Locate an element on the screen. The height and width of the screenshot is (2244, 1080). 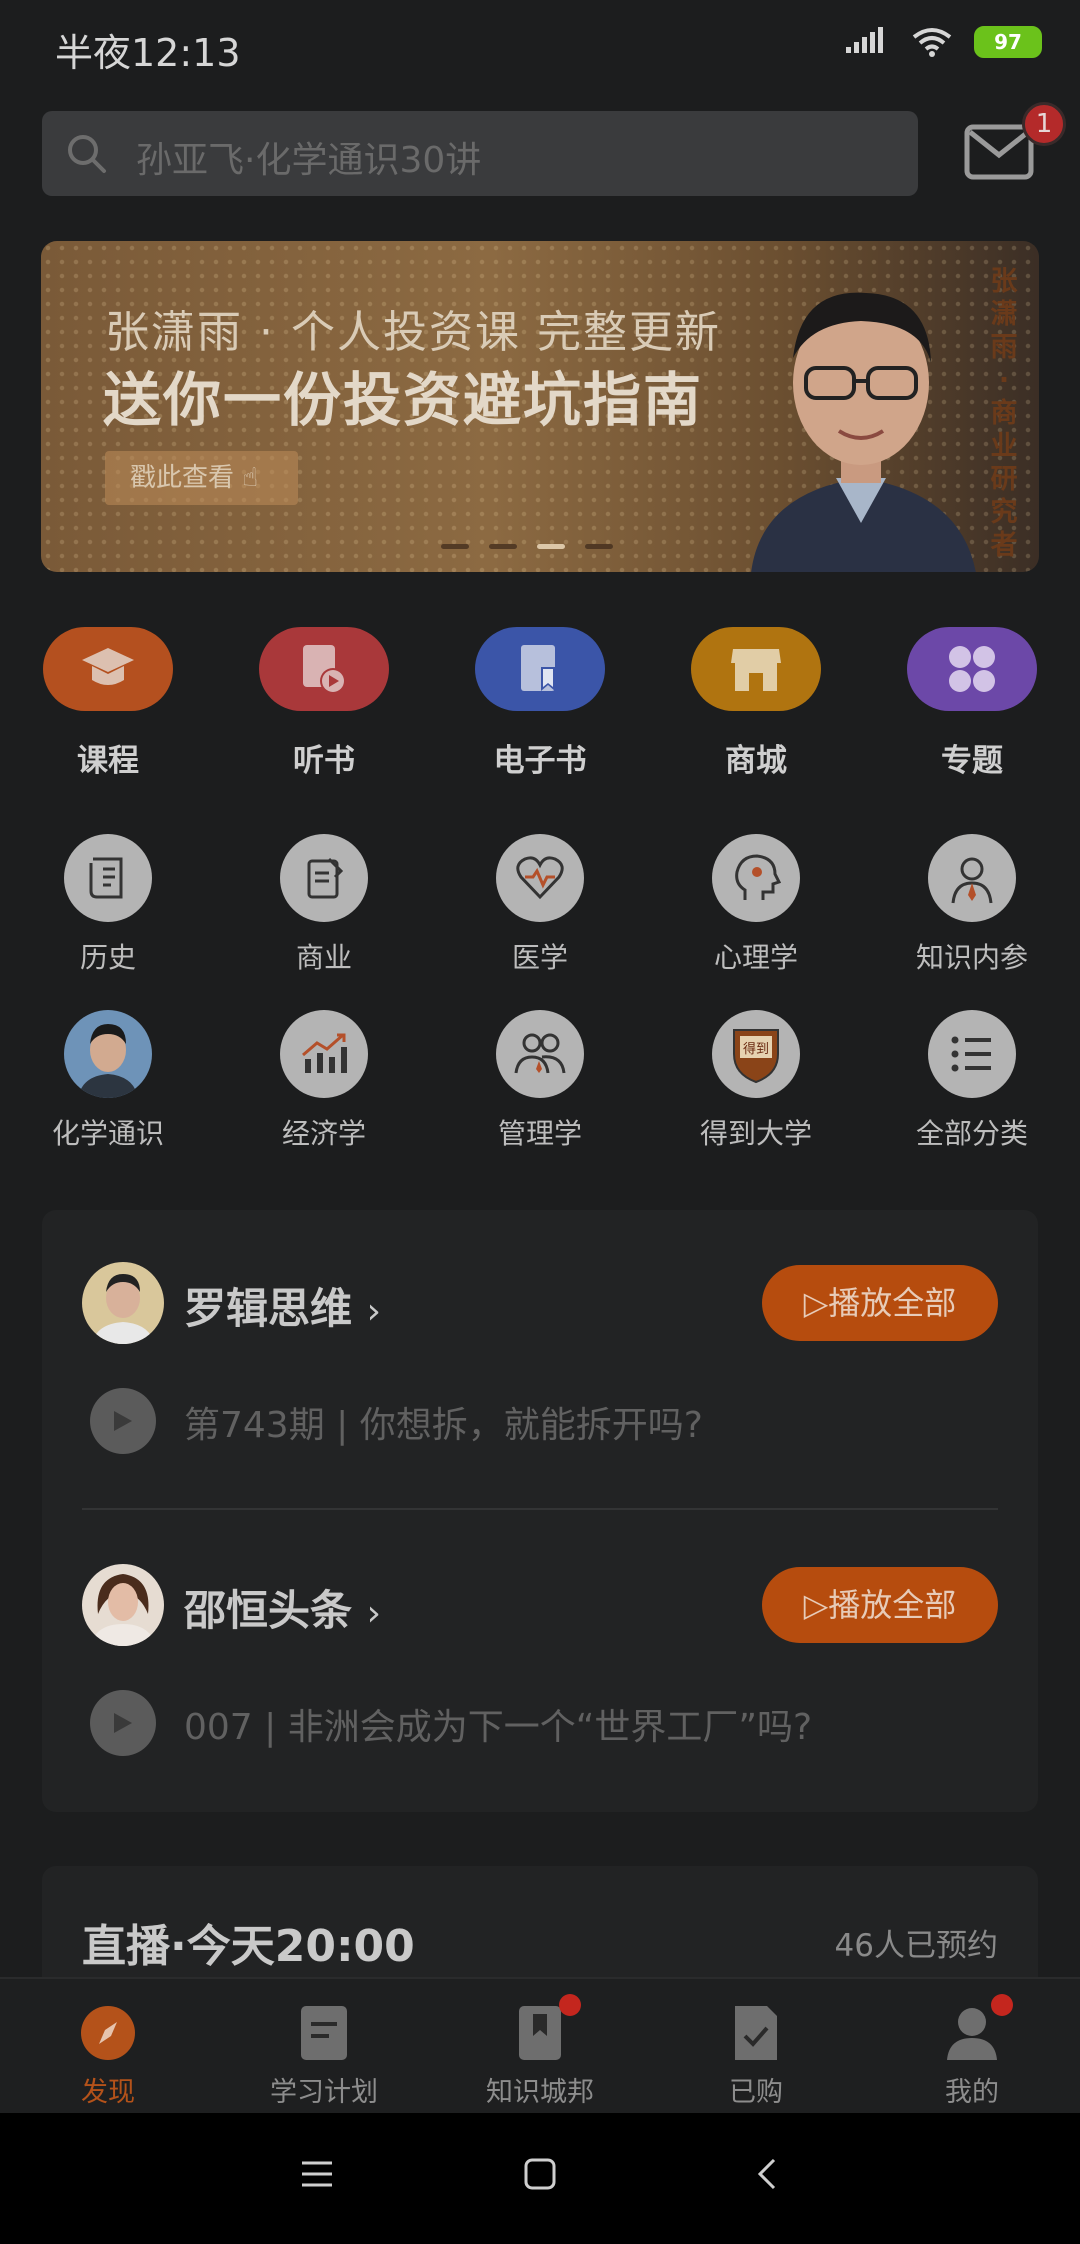
tab-study-plan: 学习计划 is located at coordinates (324, 2047).